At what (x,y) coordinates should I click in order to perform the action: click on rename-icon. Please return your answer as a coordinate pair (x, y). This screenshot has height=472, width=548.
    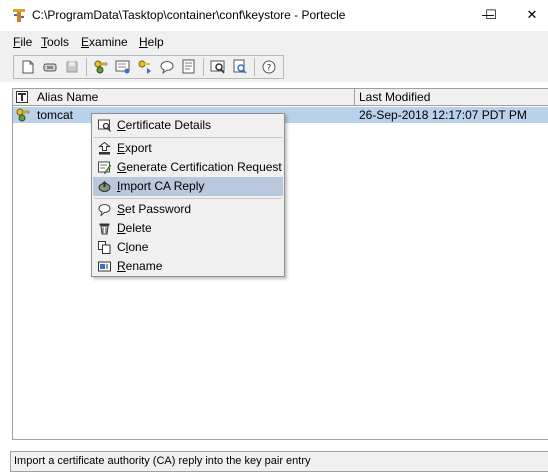
    Looking at the image, I should click on (104, 266).